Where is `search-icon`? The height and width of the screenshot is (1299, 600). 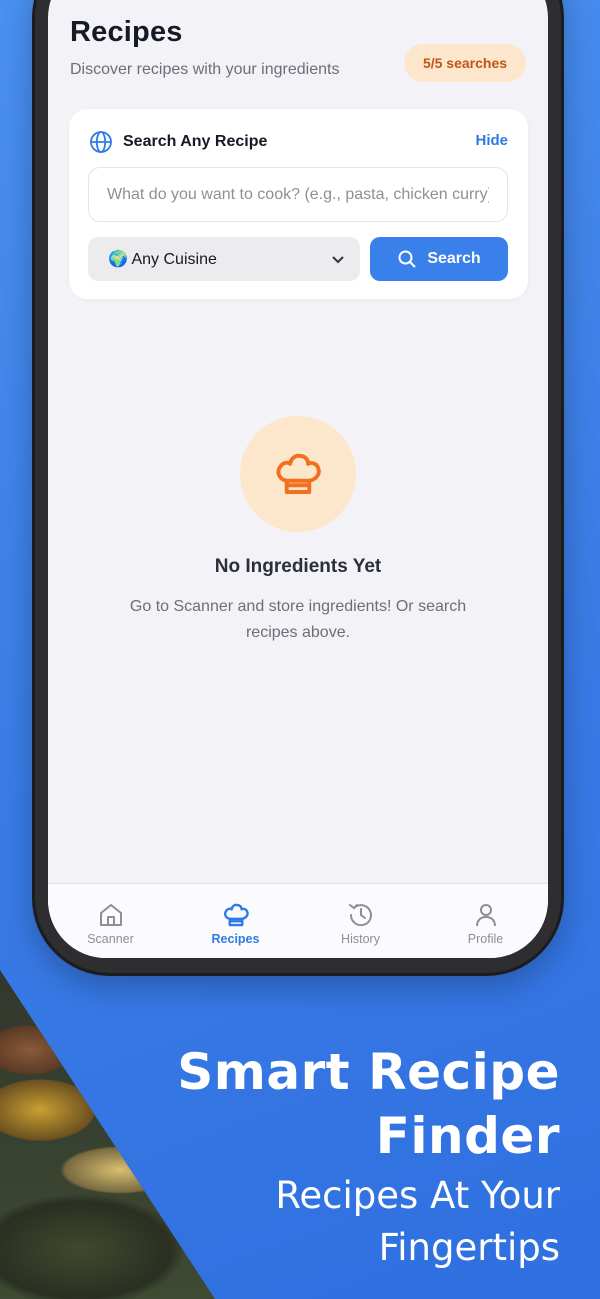 search-icon is located at coordinates (407, 259).